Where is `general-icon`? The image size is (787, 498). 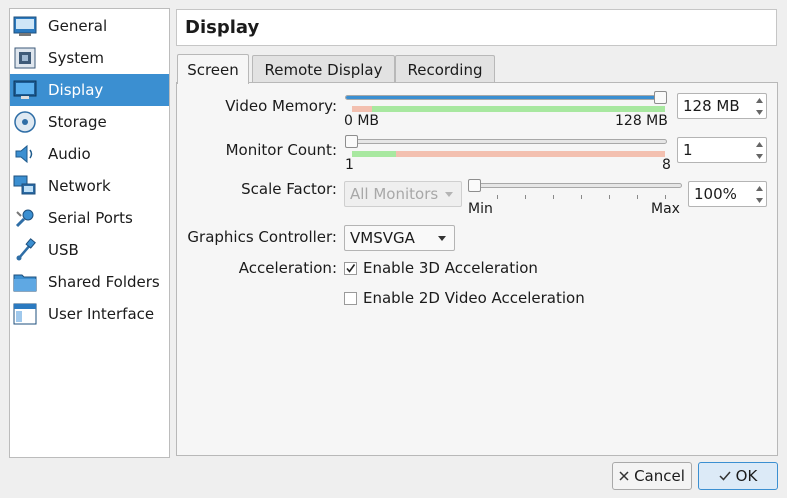 general-icon is located at coordinates (25, 26).